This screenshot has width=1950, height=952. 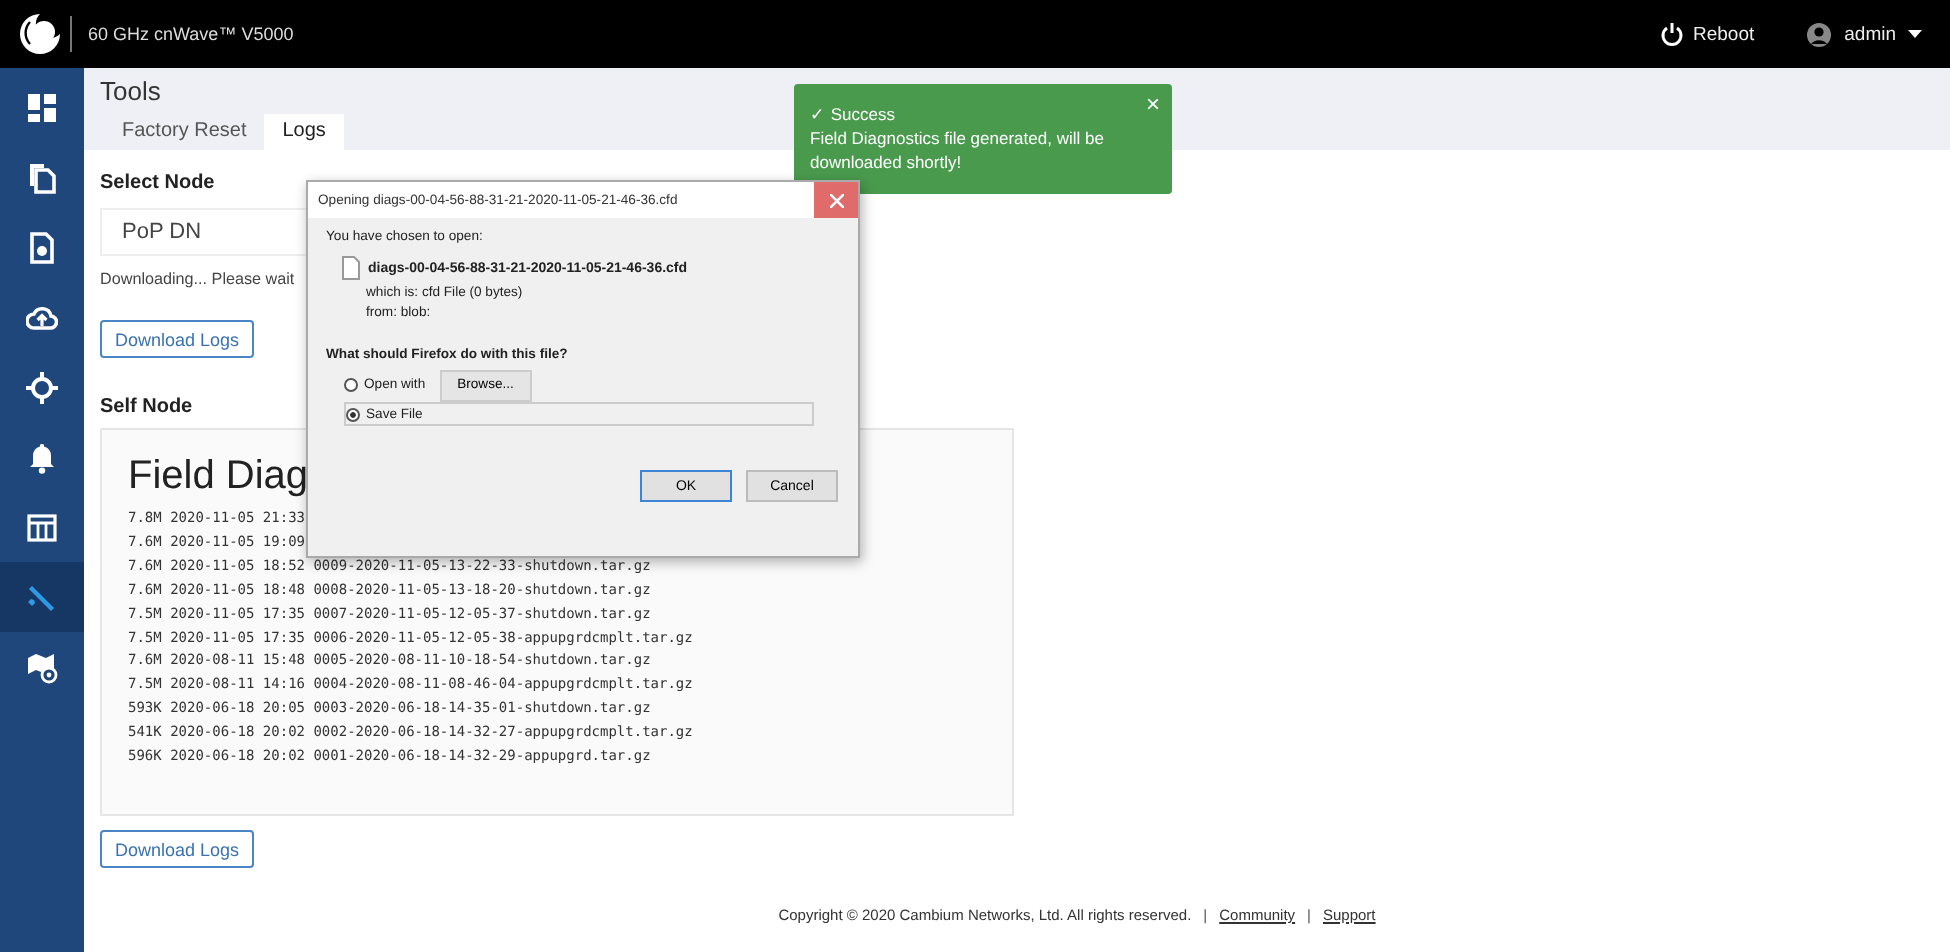 I want to click on section-label: Select Node, so click(x=157, y=183).